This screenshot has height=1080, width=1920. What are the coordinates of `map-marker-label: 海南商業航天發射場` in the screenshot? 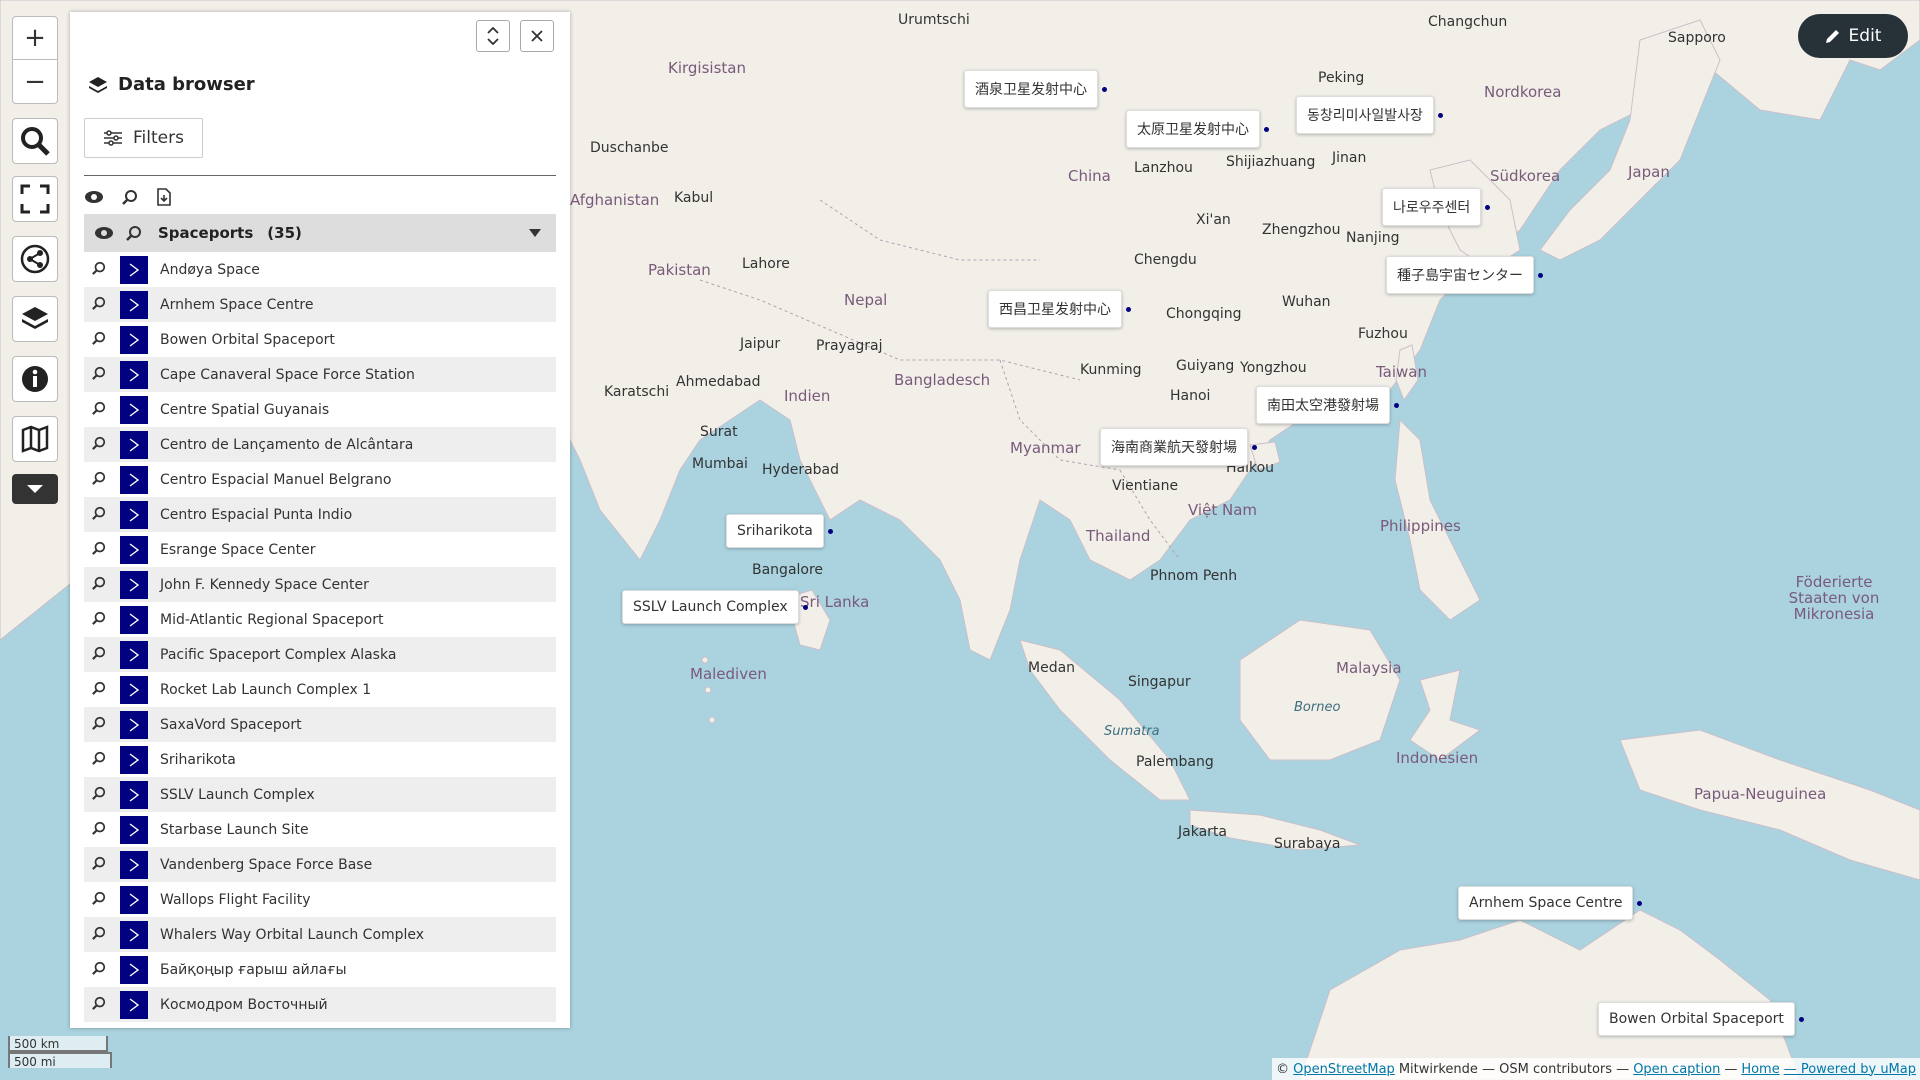 It's located at (1178, 447).